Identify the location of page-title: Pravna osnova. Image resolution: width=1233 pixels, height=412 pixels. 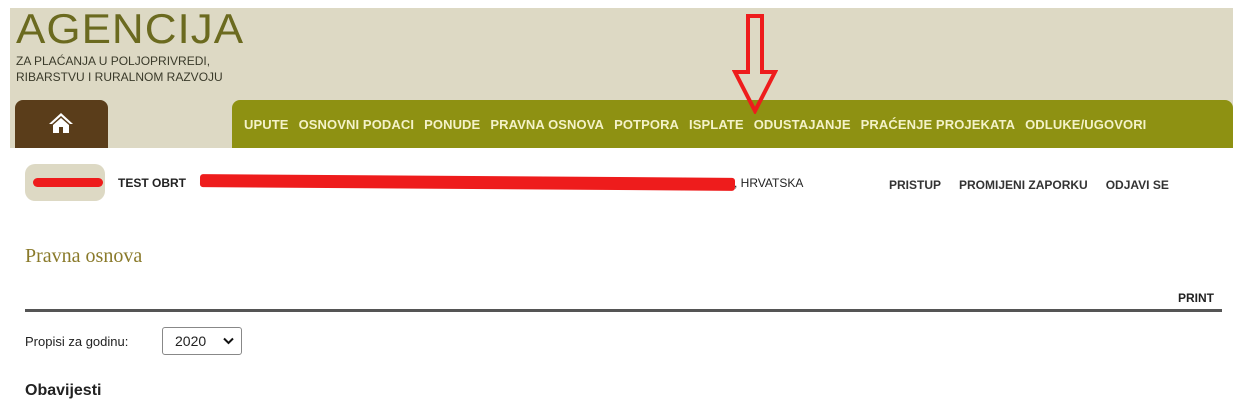
(84, 256).